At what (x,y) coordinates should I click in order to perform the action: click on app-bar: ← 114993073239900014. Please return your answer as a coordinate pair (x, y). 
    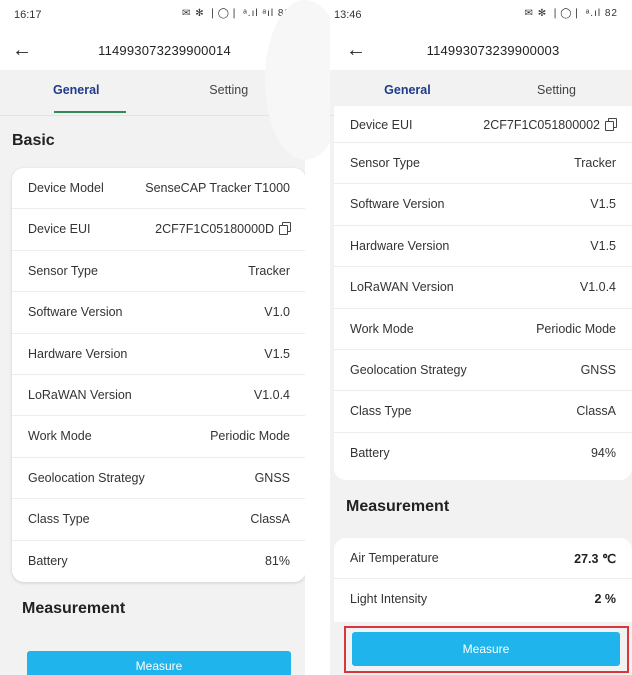
    Looking at the image, I should click on (152, 52).